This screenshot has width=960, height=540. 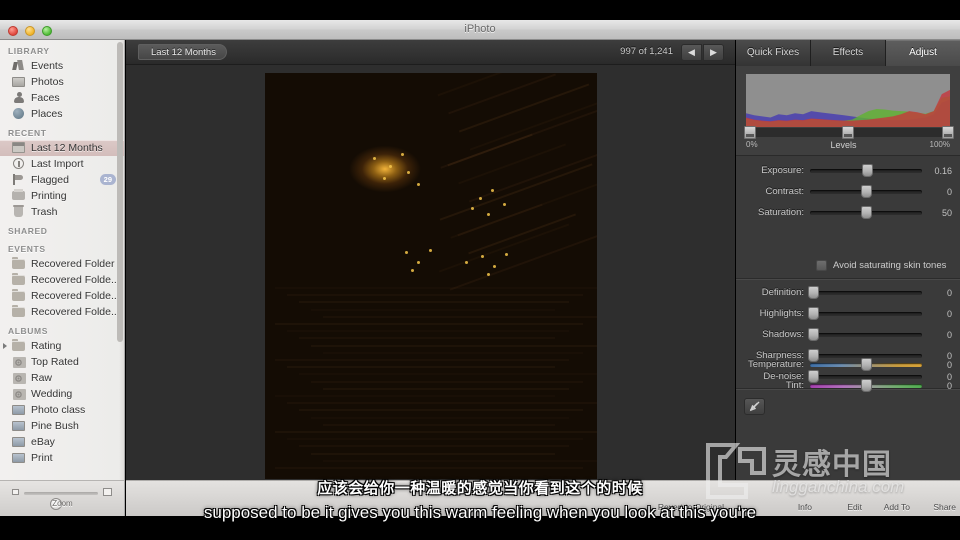 I want to click on video-letterbox-top, so click(x=480, y=10).